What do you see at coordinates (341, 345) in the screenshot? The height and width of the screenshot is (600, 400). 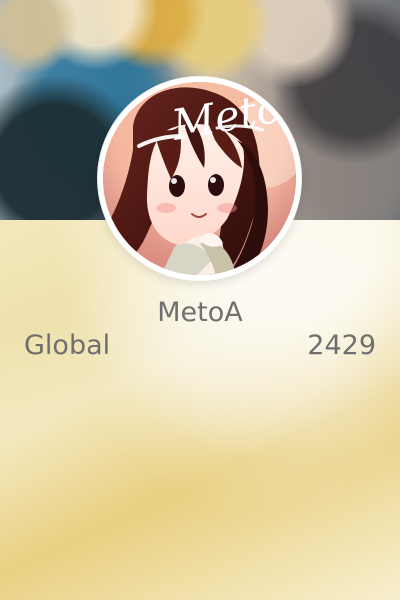 I see `score-value: 2429` at bounding box center [341, 345].